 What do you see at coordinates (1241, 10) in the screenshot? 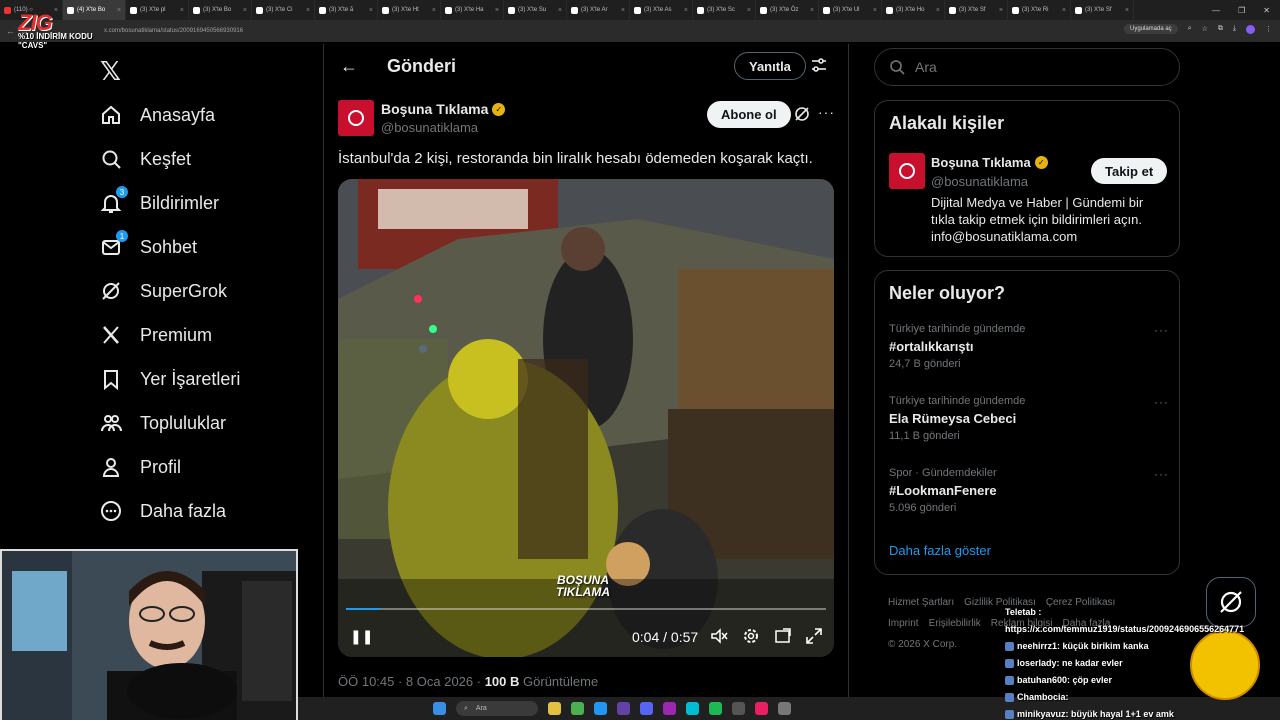
I see `restore-icon: ❐` at bounding box center [1241, 10].